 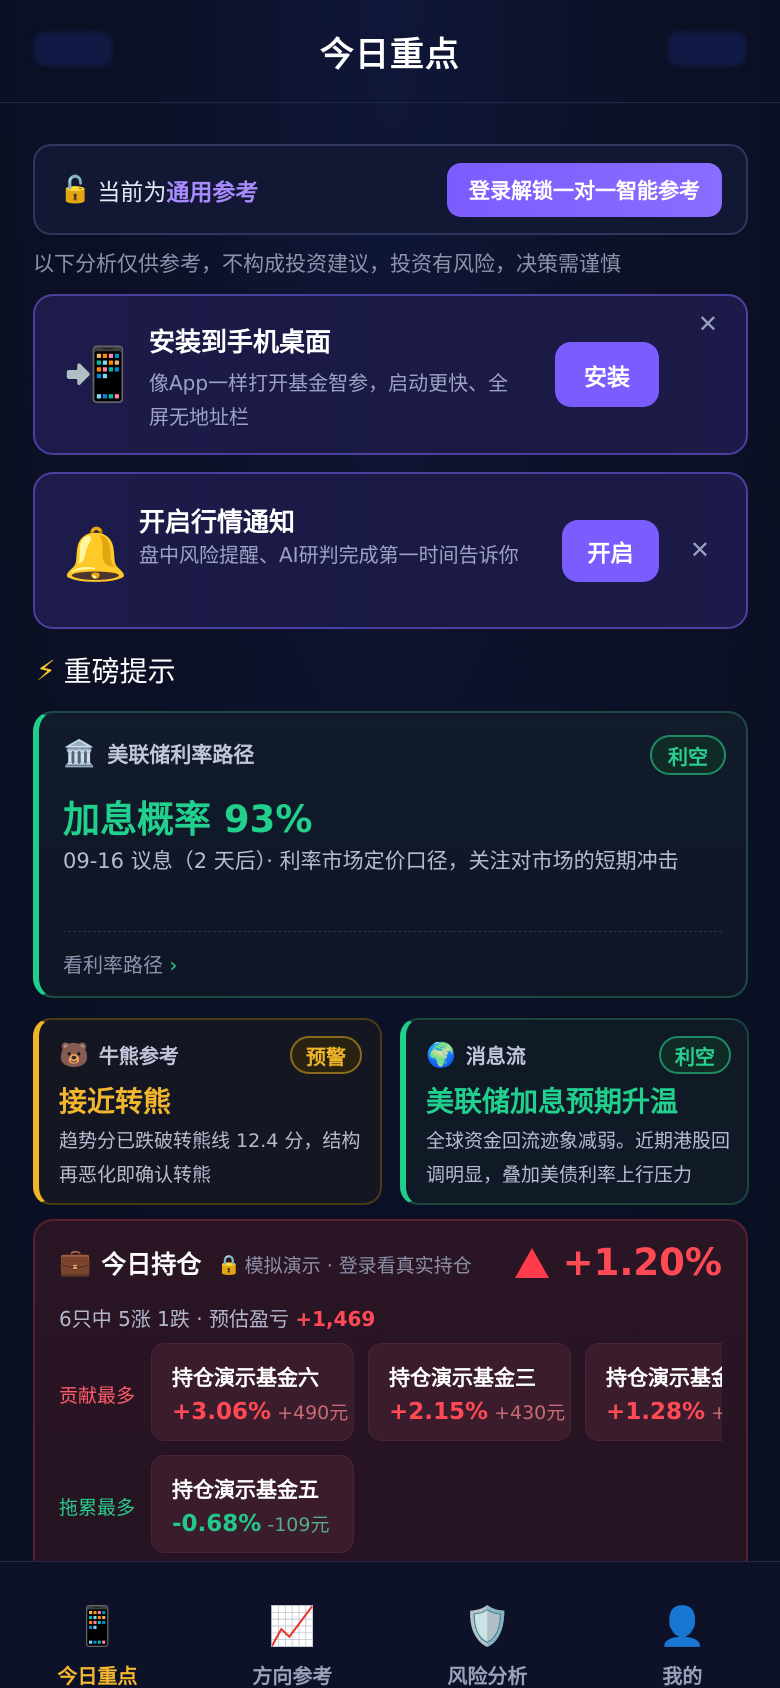 What do you see at coordinates (298, 1525) in the screenshot?
I see `fund-change-amount: -109元` at bounding box center [298, 1525].